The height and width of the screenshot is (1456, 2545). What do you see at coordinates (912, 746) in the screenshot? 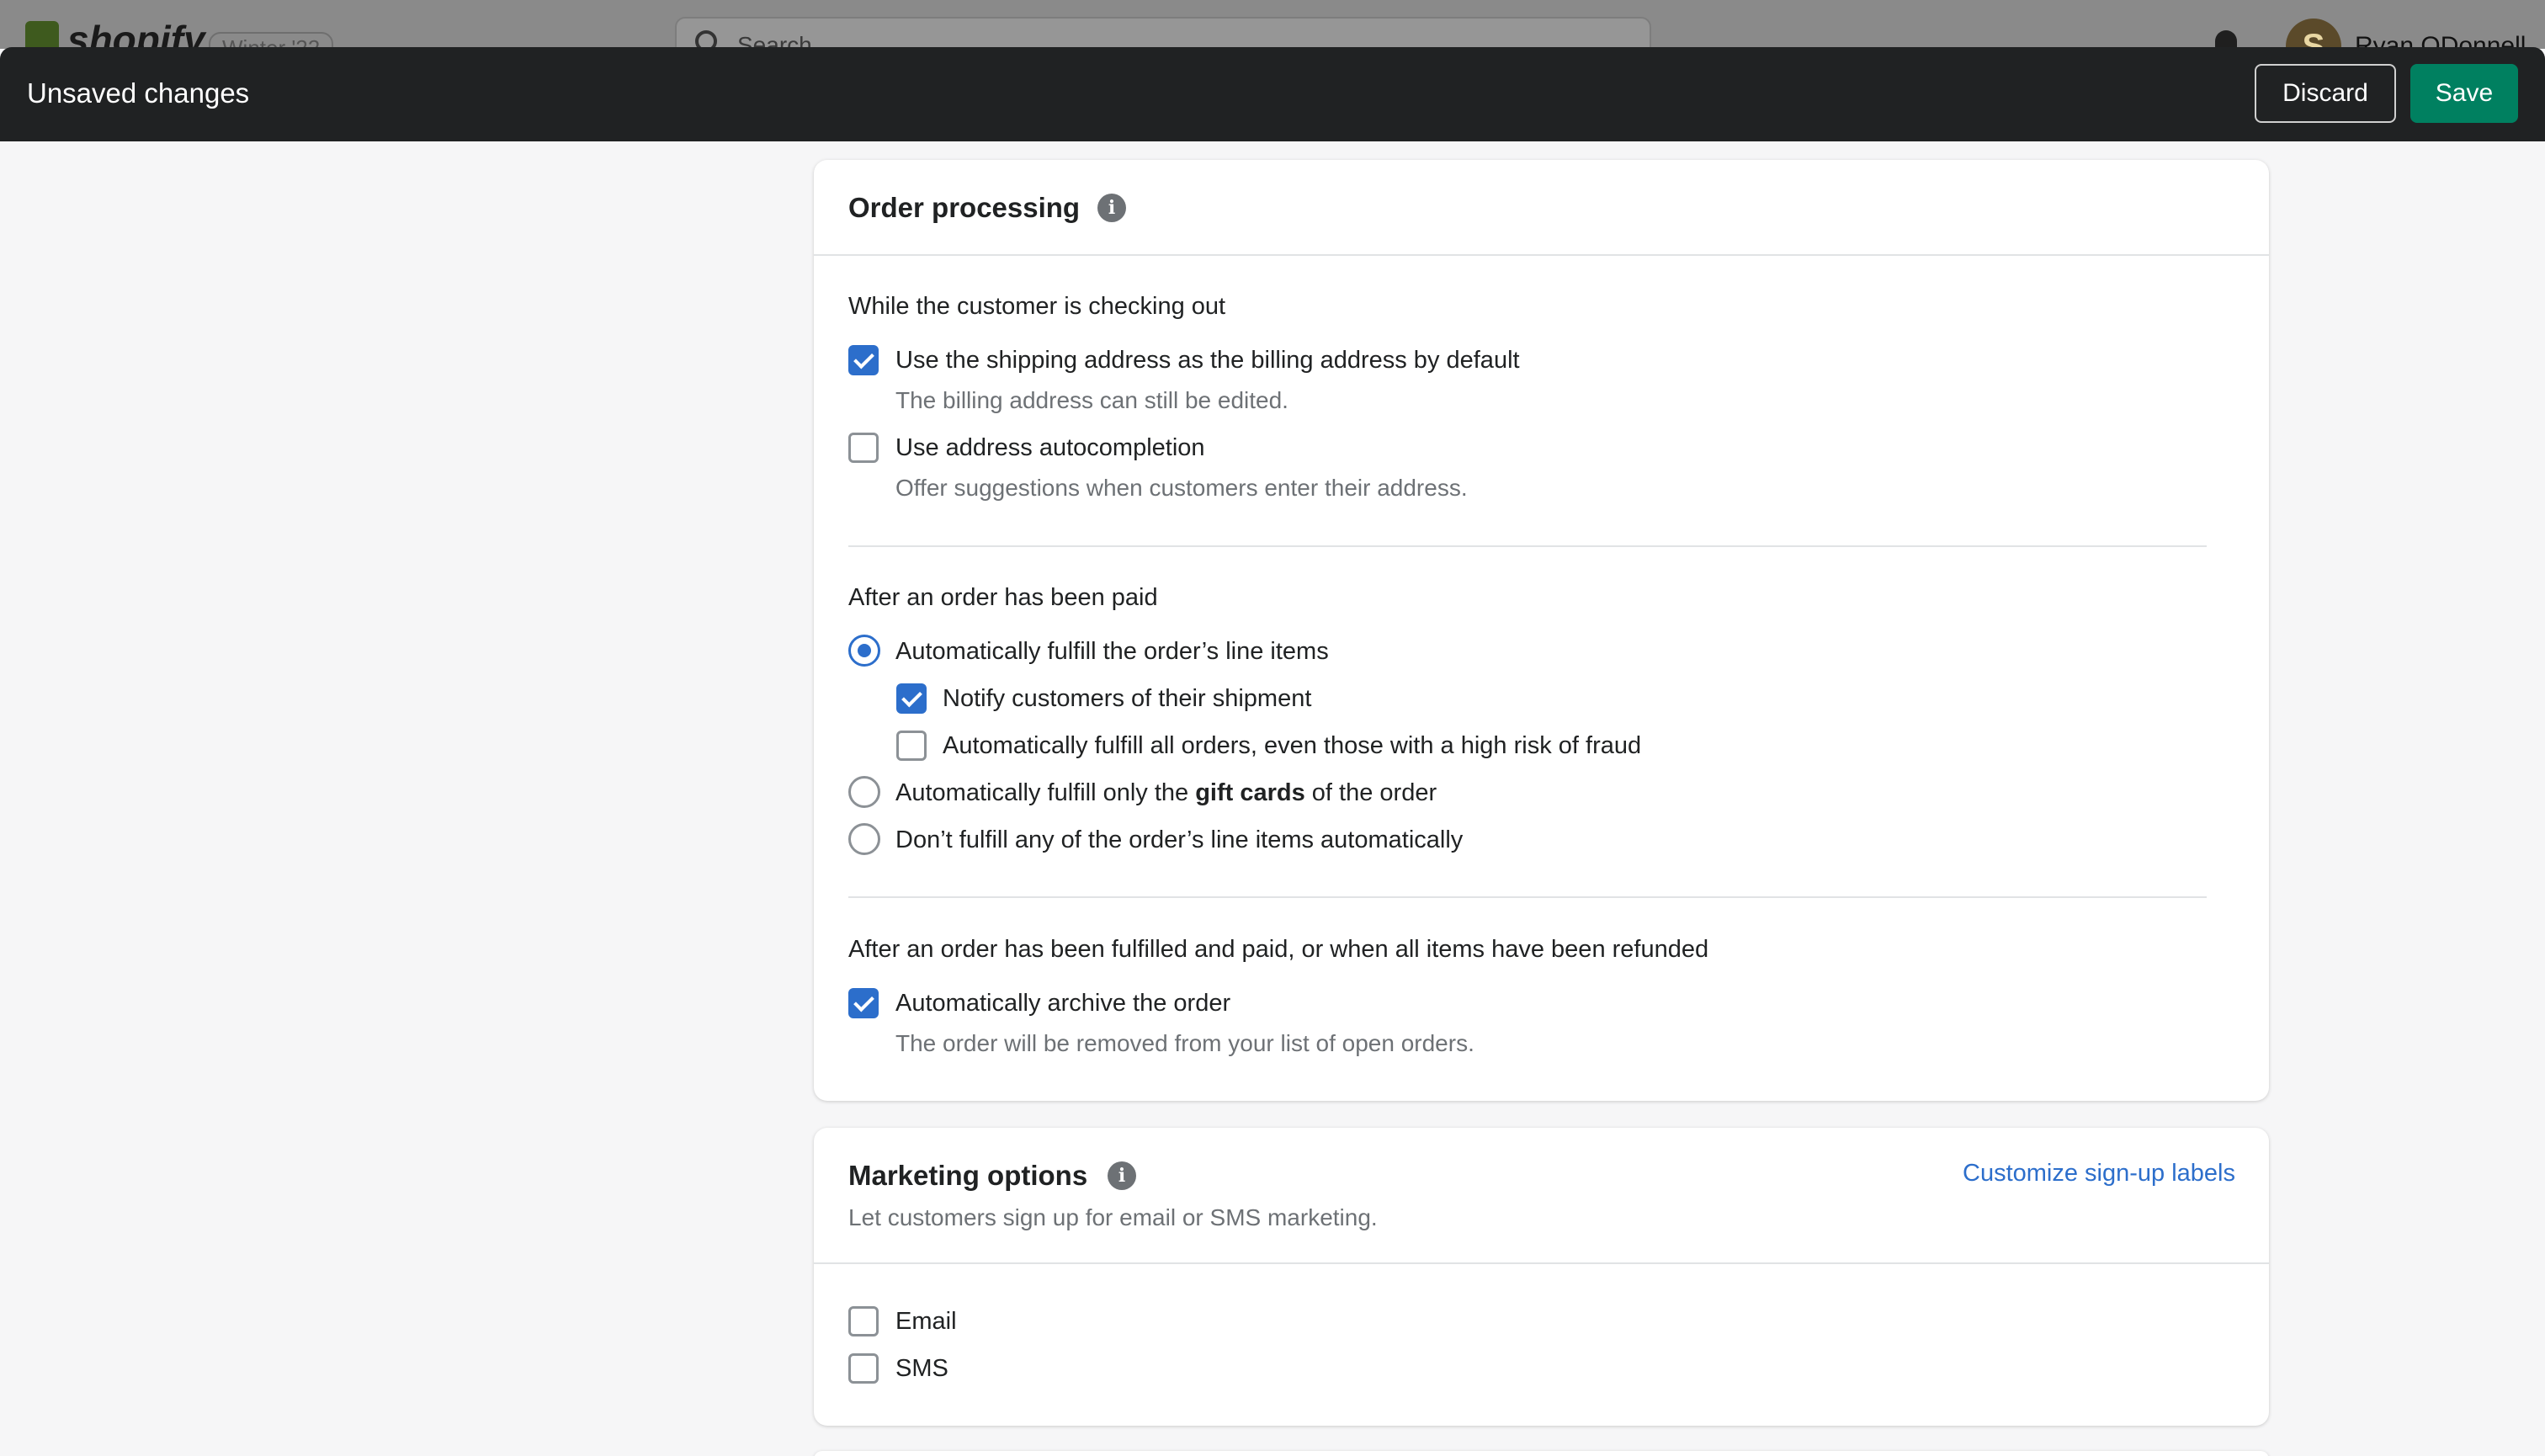
I see `checkbox-fulfill-high-risk` at bounding box center [912, 746].